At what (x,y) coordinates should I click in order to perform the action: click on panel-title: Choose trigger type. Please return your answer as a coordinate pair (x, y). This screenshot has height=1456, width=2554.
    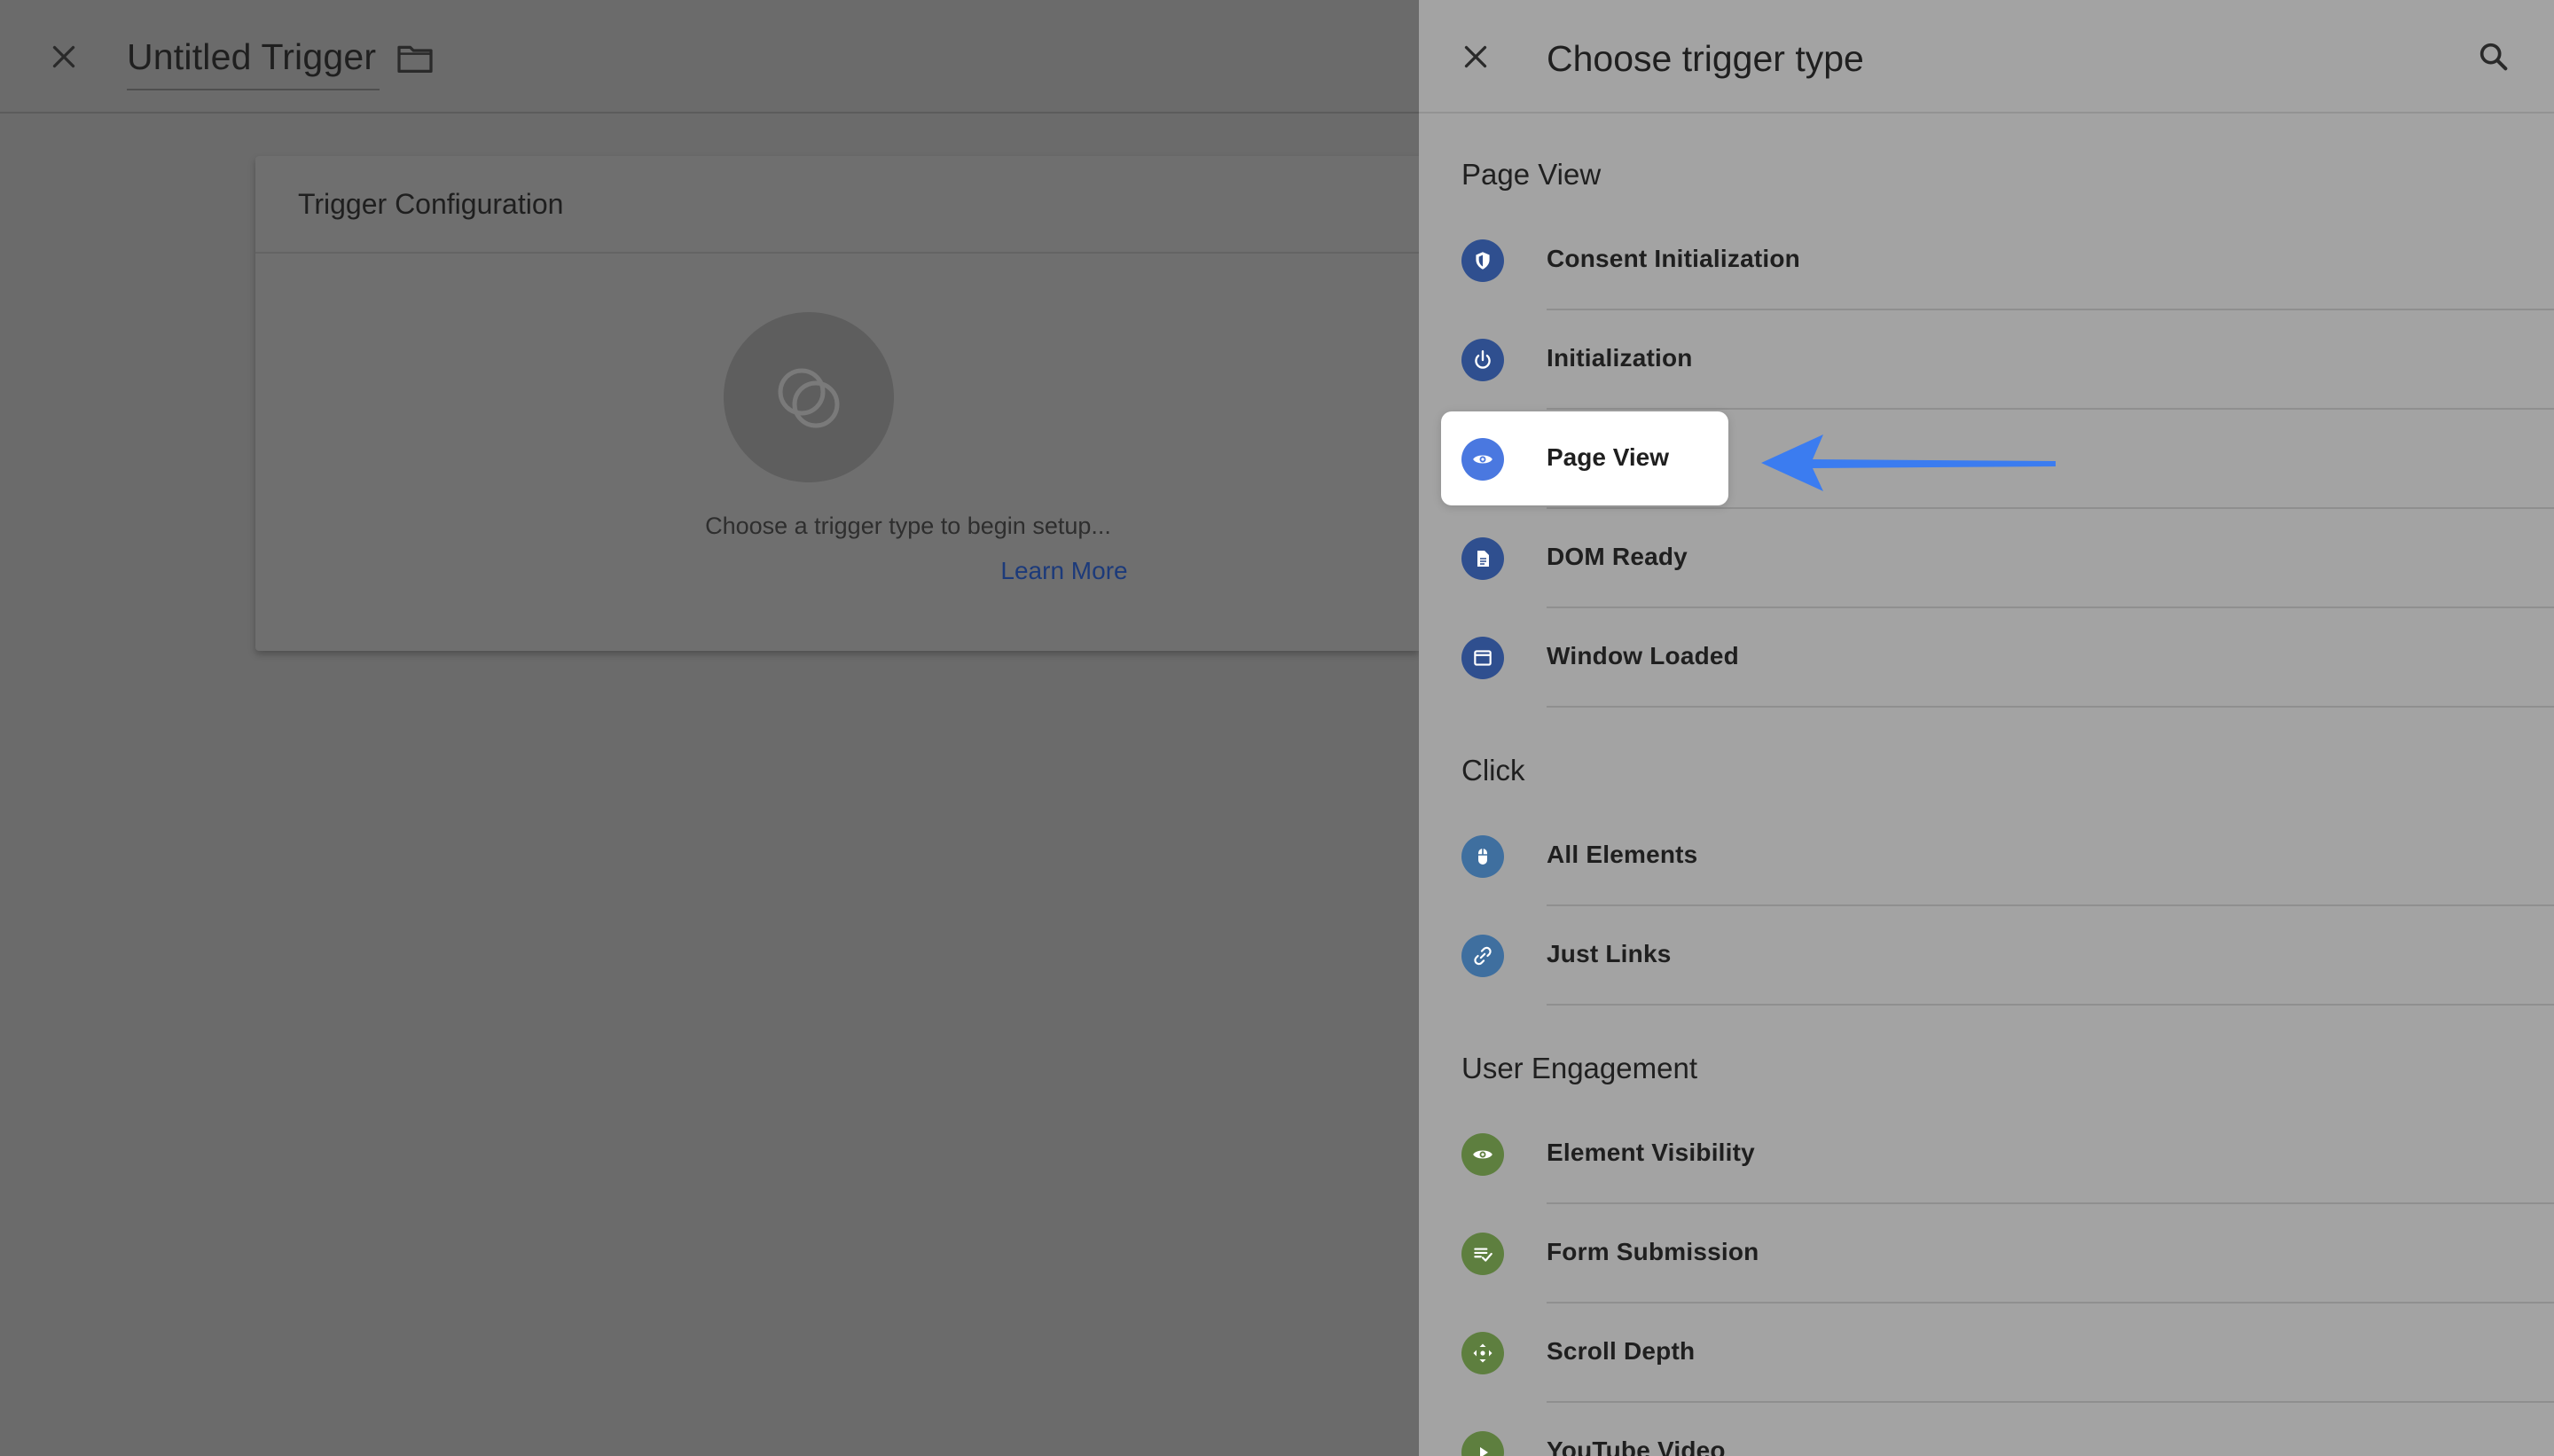
    Looking at the image, I should click on (1705, 58).